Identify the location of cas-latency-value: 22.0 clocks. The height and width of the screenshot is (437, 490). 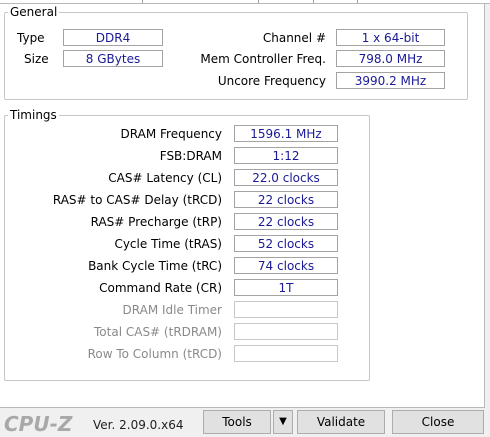
(286, 177).